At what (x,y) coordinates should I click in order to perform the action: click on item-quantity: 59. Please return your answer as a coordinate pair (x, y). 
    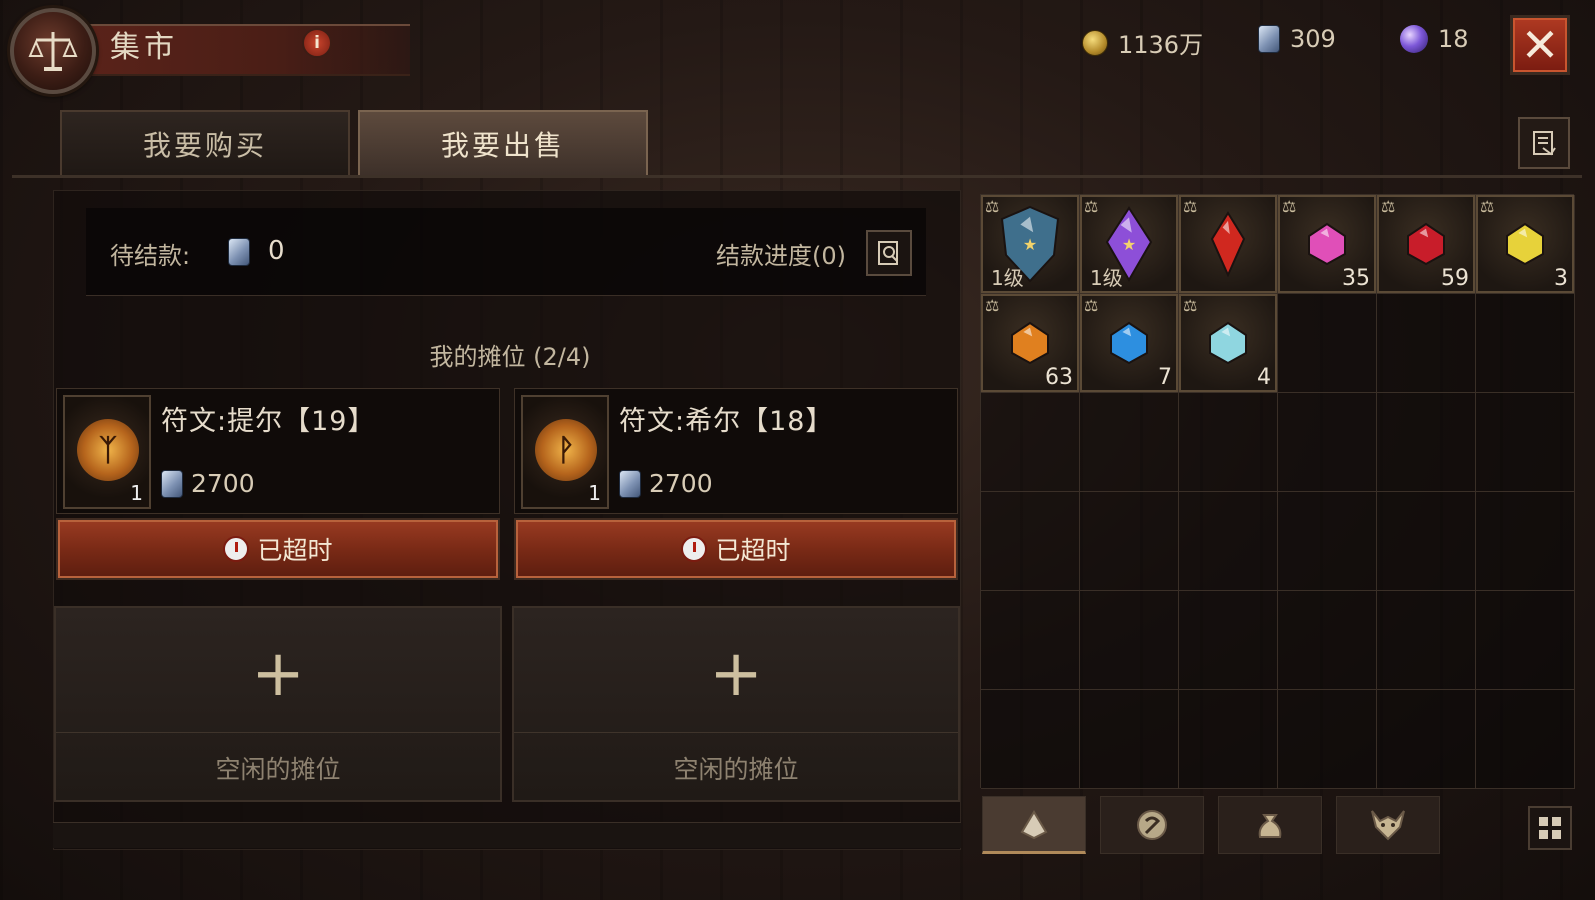
    Looking at the image, I should click on (1455, 278).